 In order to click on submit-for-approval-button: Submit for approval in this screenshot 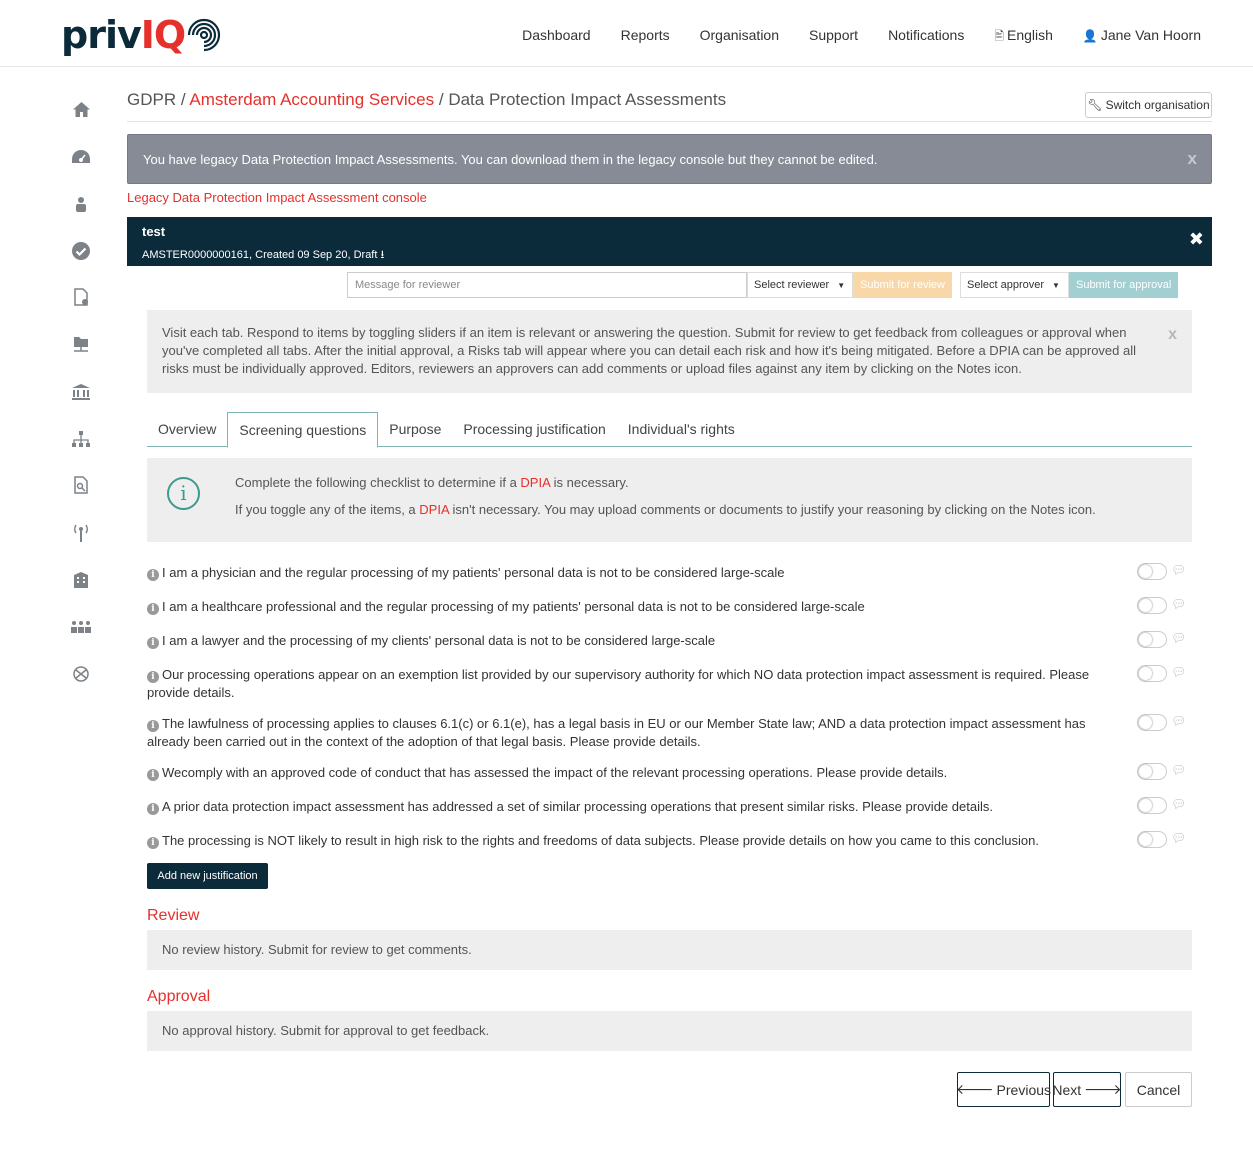, I will do `click(1123, 285)`.